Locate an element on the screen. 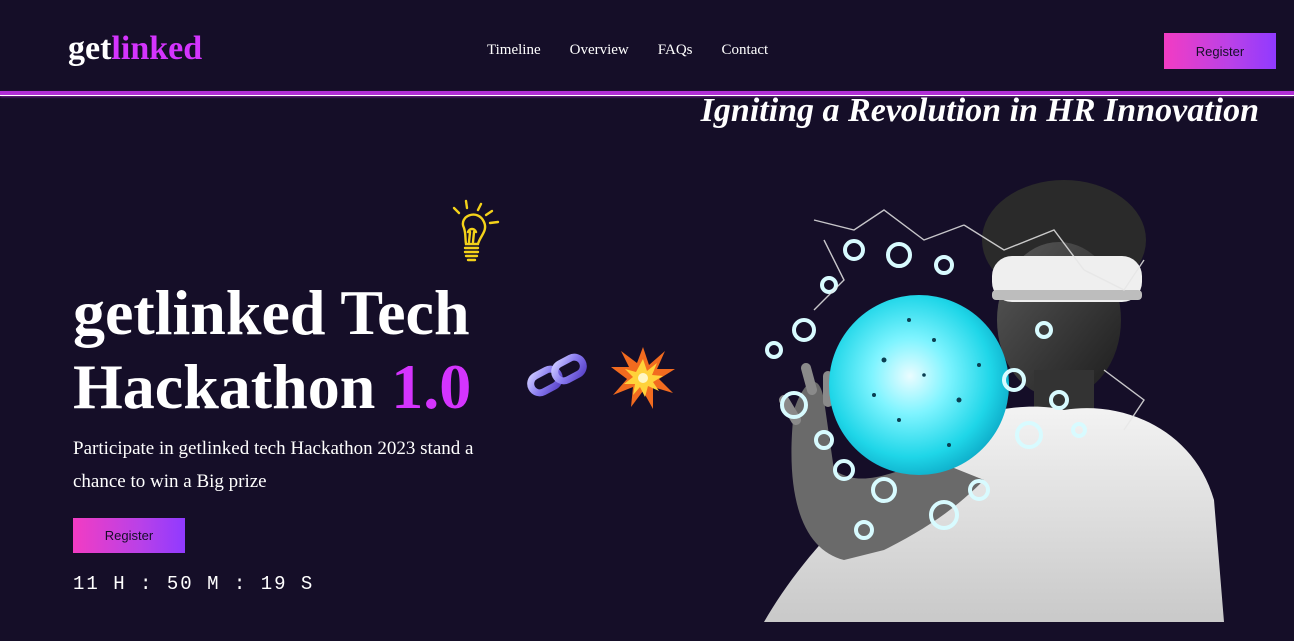  hero-title-word: Hackathon is located at coordinates (224, 386).